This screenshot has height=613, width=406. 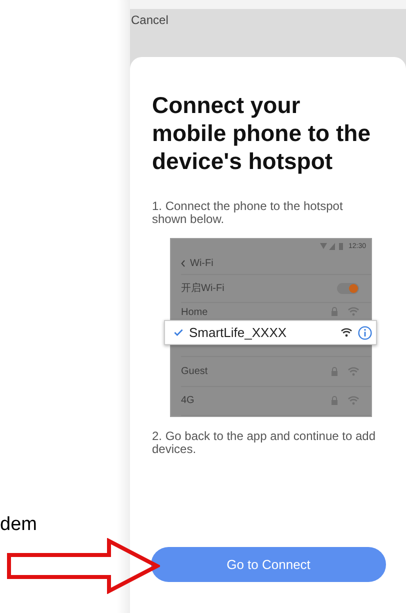 I want to click on network-name: Home, so click(x=194, y=312).